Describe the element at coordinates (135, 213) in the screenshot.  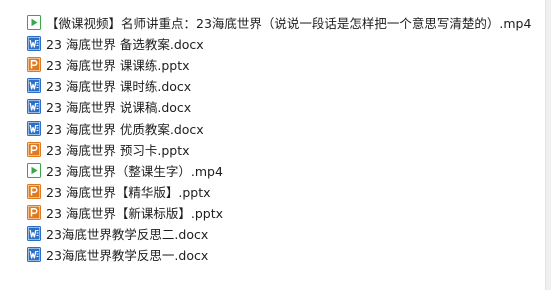
I see `file-name: 23 海底世界【新课标版】.pptx` at that location.